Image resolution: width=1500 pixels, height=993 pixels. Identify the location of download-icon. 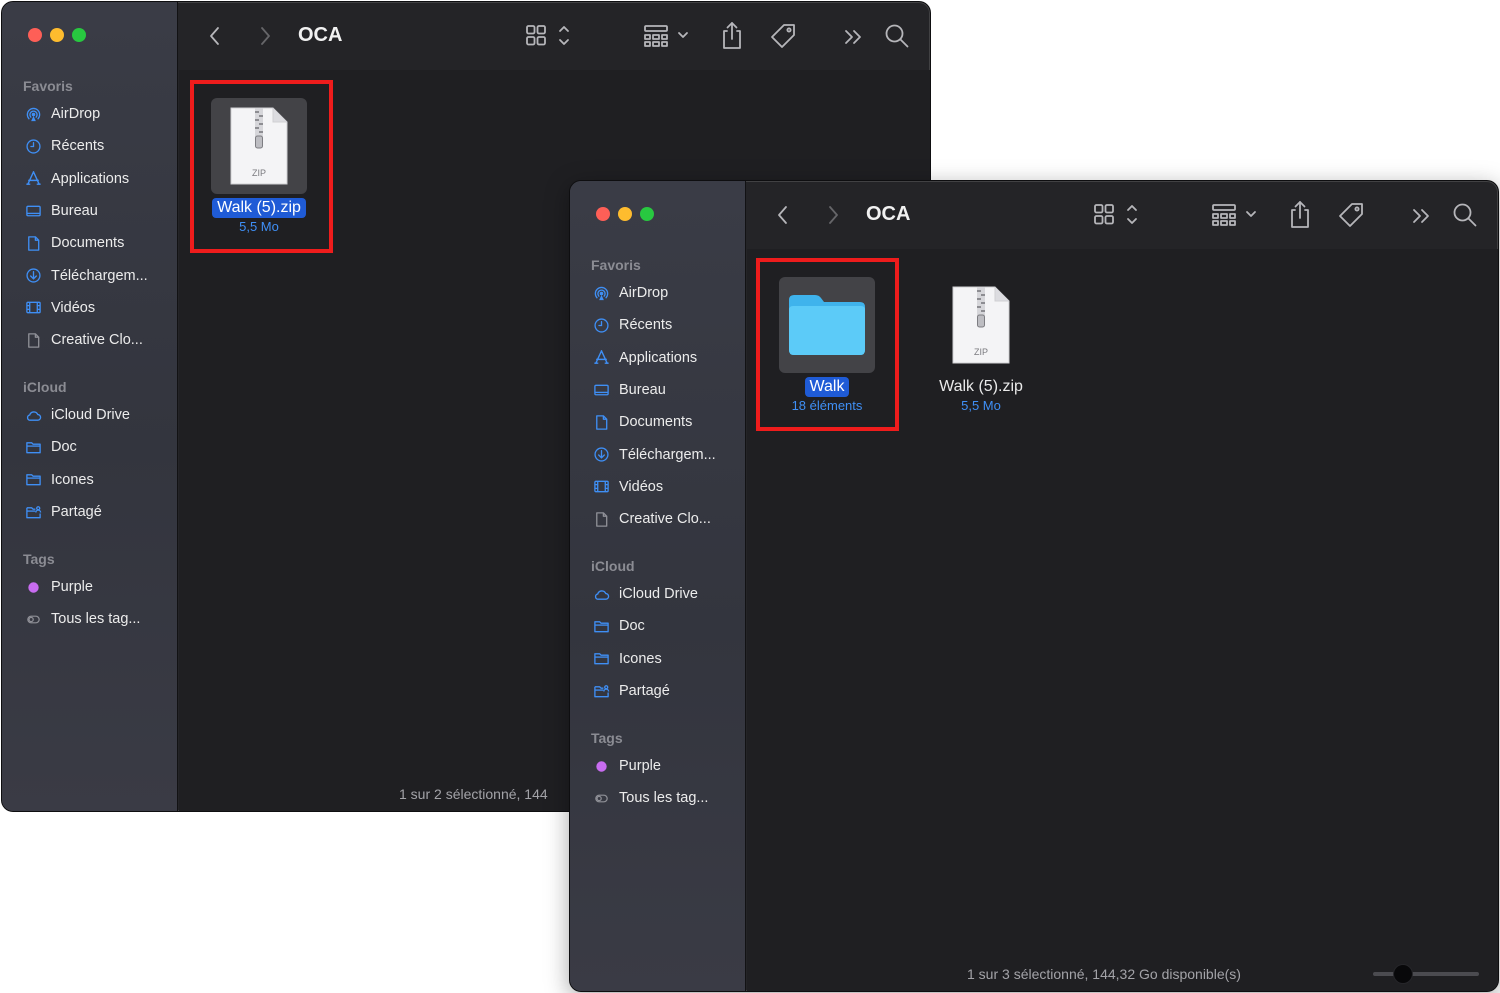
(601, 455).